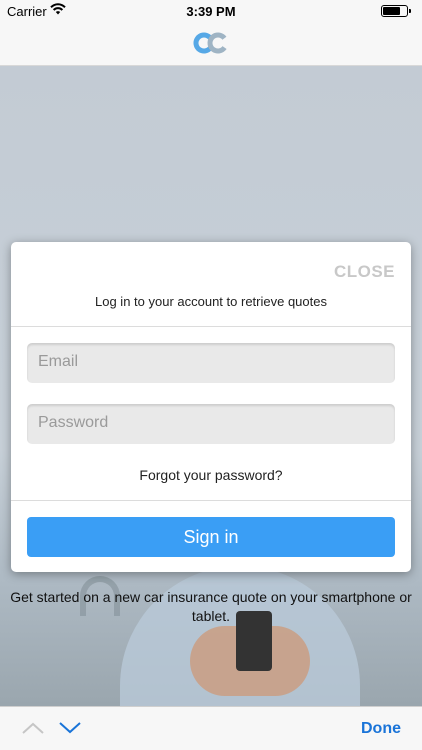  What do you see at coordinates (211, 728) in the screenshot?
I see `keyboard-toolbar: Done` at bounding box center [211, 728].